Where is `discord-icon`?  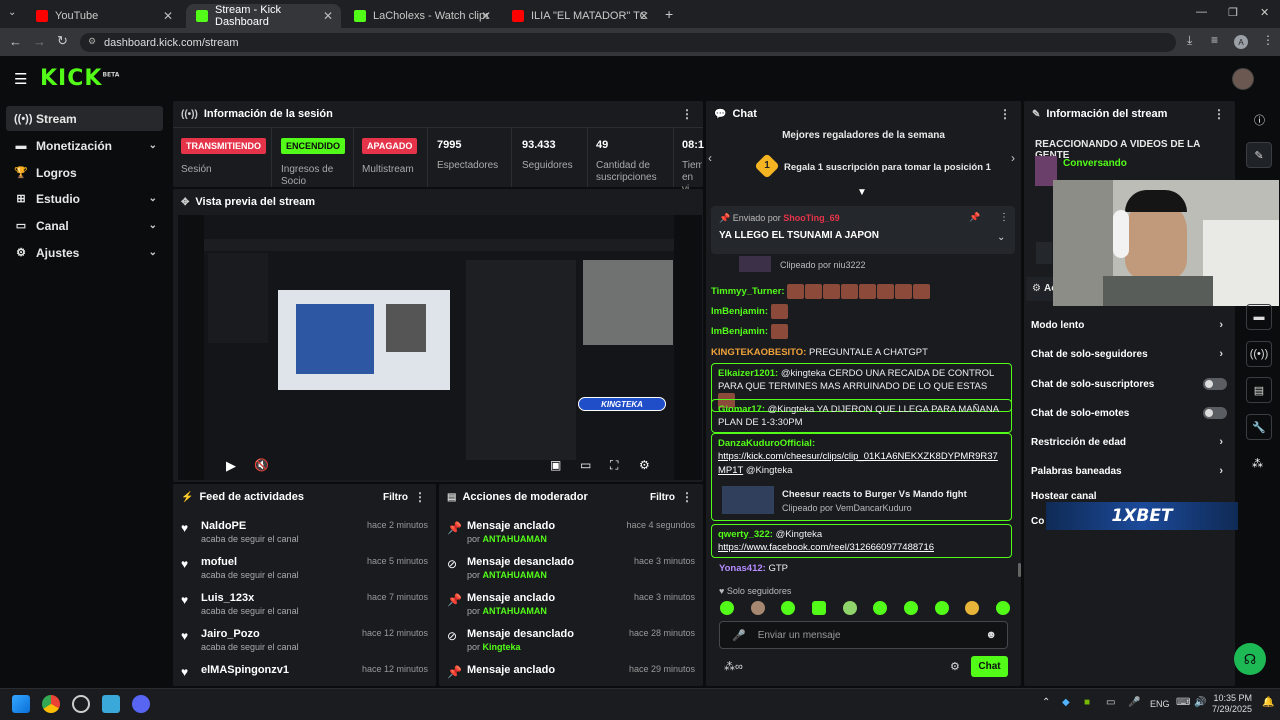 discord-icon is located at coordinates (141, 704).